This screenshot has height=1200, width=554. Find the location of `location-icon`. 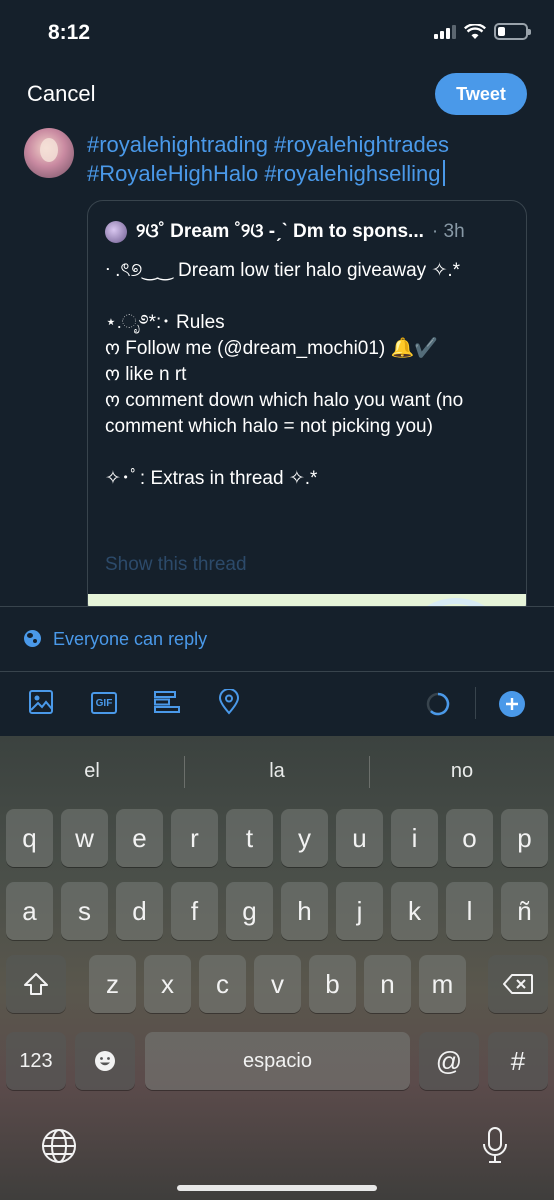

location-icon is located at coordinates (229, 702).